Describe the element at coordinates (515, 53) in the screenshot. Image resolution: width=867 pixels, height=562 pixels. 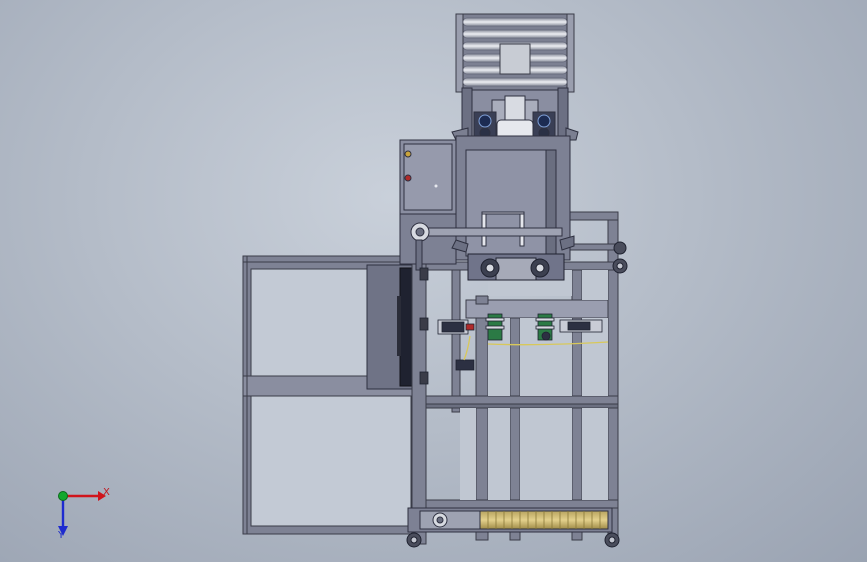
I see `roller-conveyor` at that location.